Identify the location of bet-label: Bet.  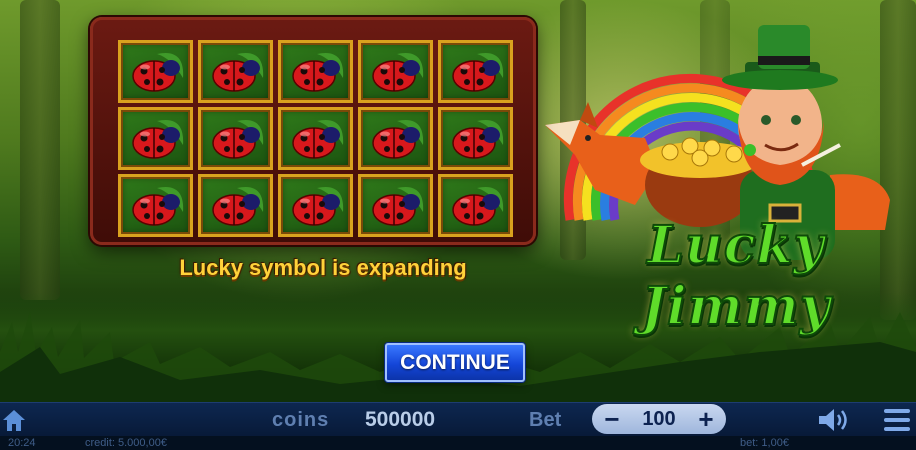
(545, 420).